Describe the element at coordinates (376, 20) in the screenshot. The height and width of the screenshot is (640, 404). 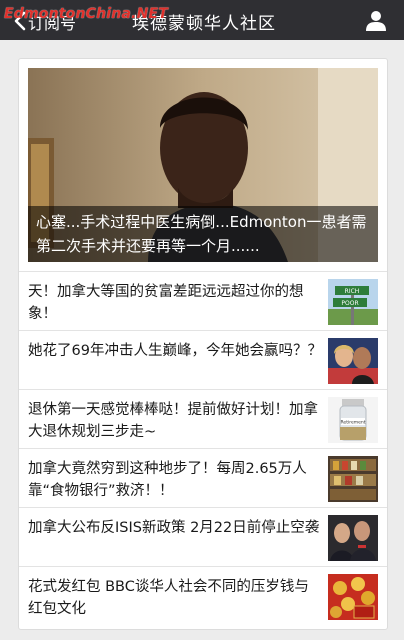
I see `profile-icon` at that location.